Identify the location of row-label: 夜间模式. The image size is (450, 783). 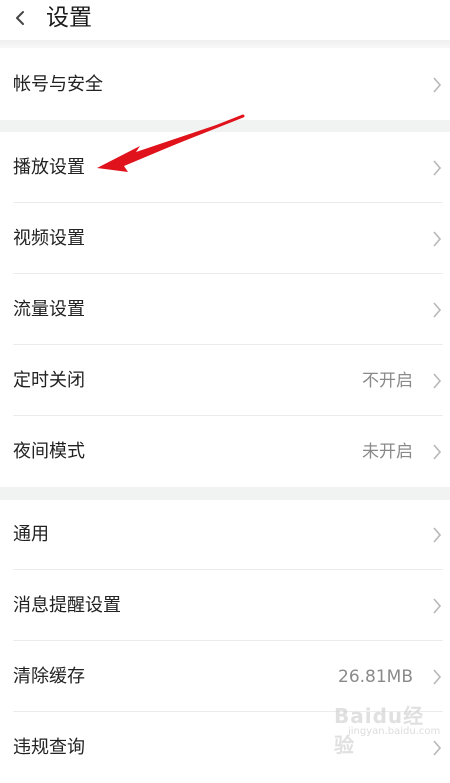
(49, 451).